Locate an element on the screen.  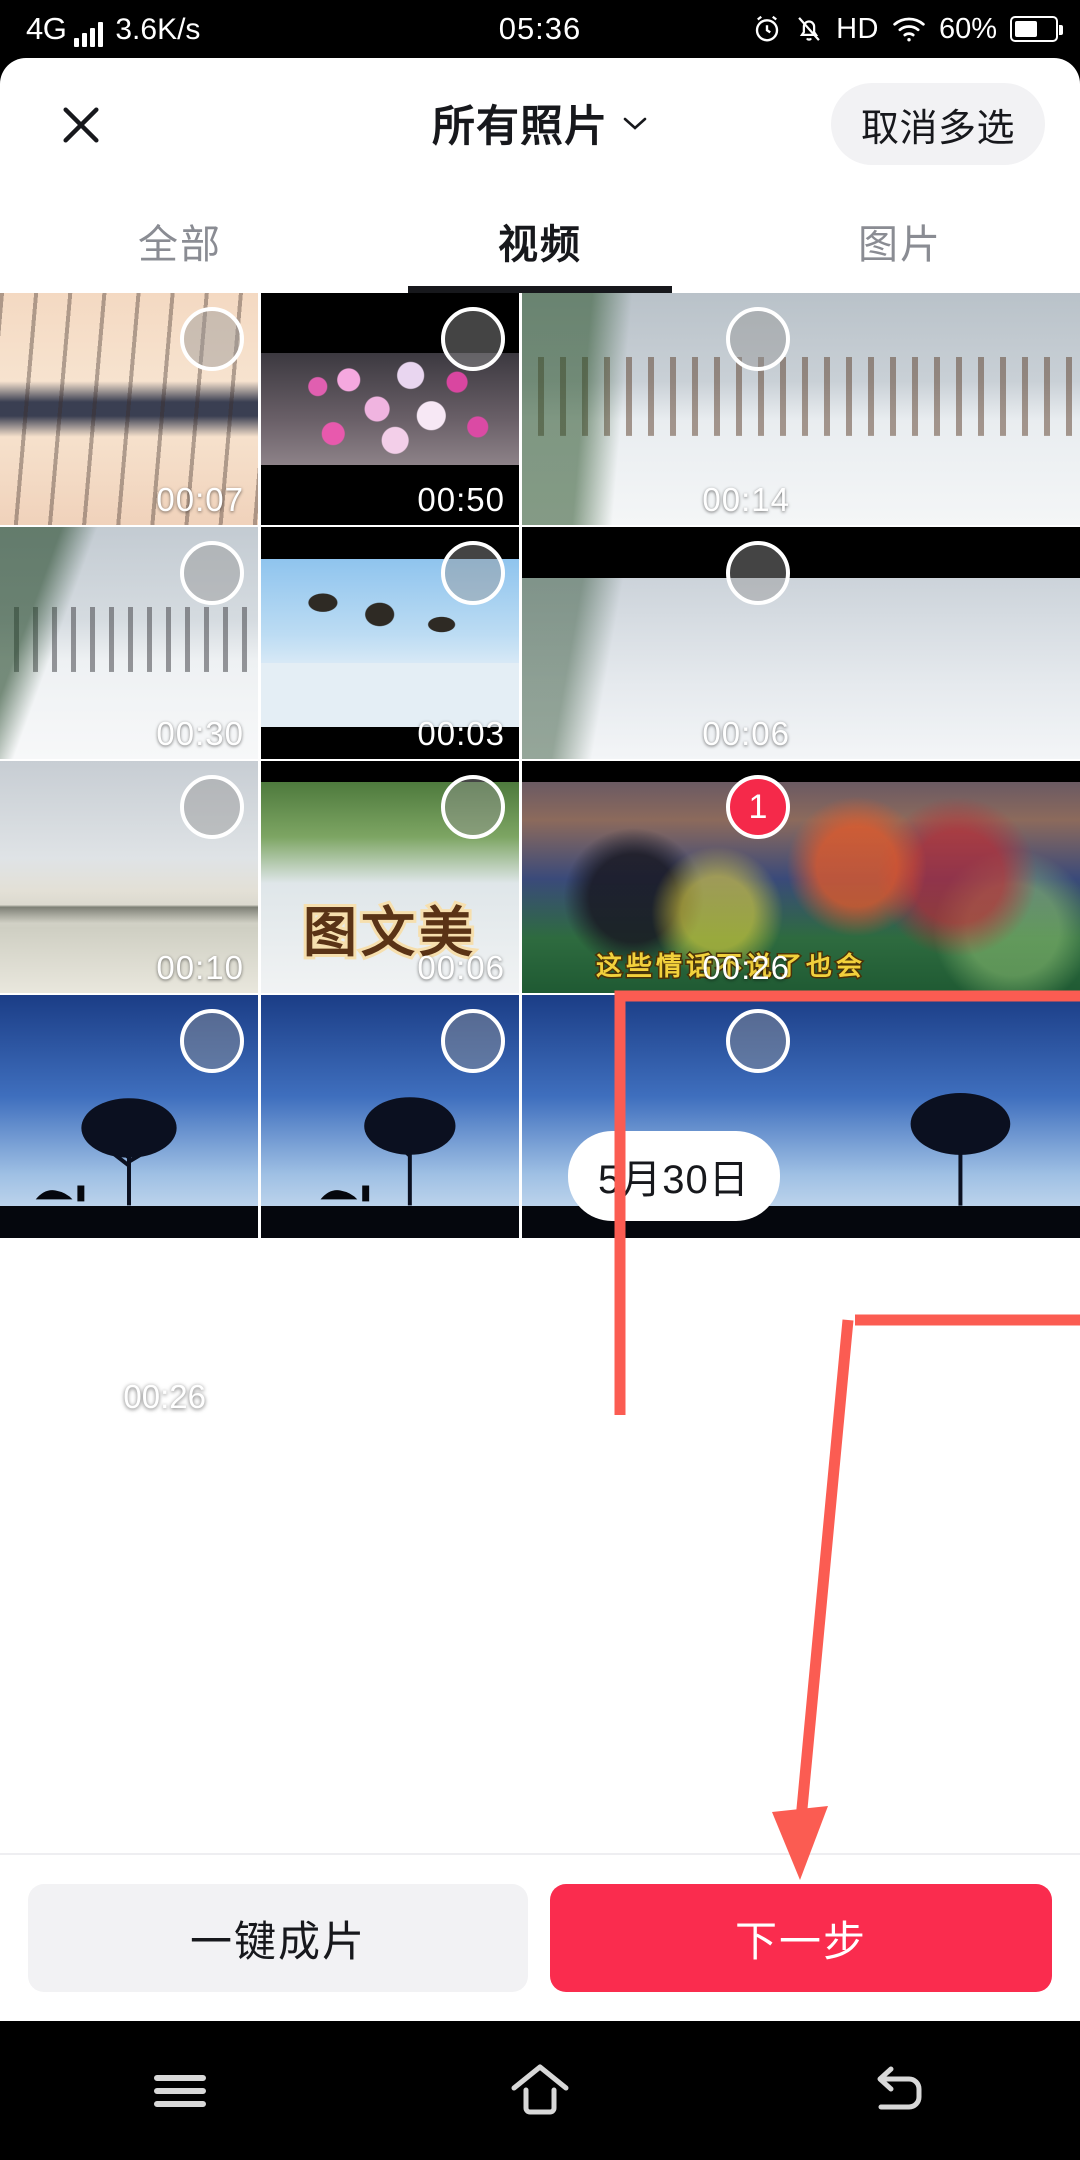
remove-selected-button is located at coordinates (182, 1284).